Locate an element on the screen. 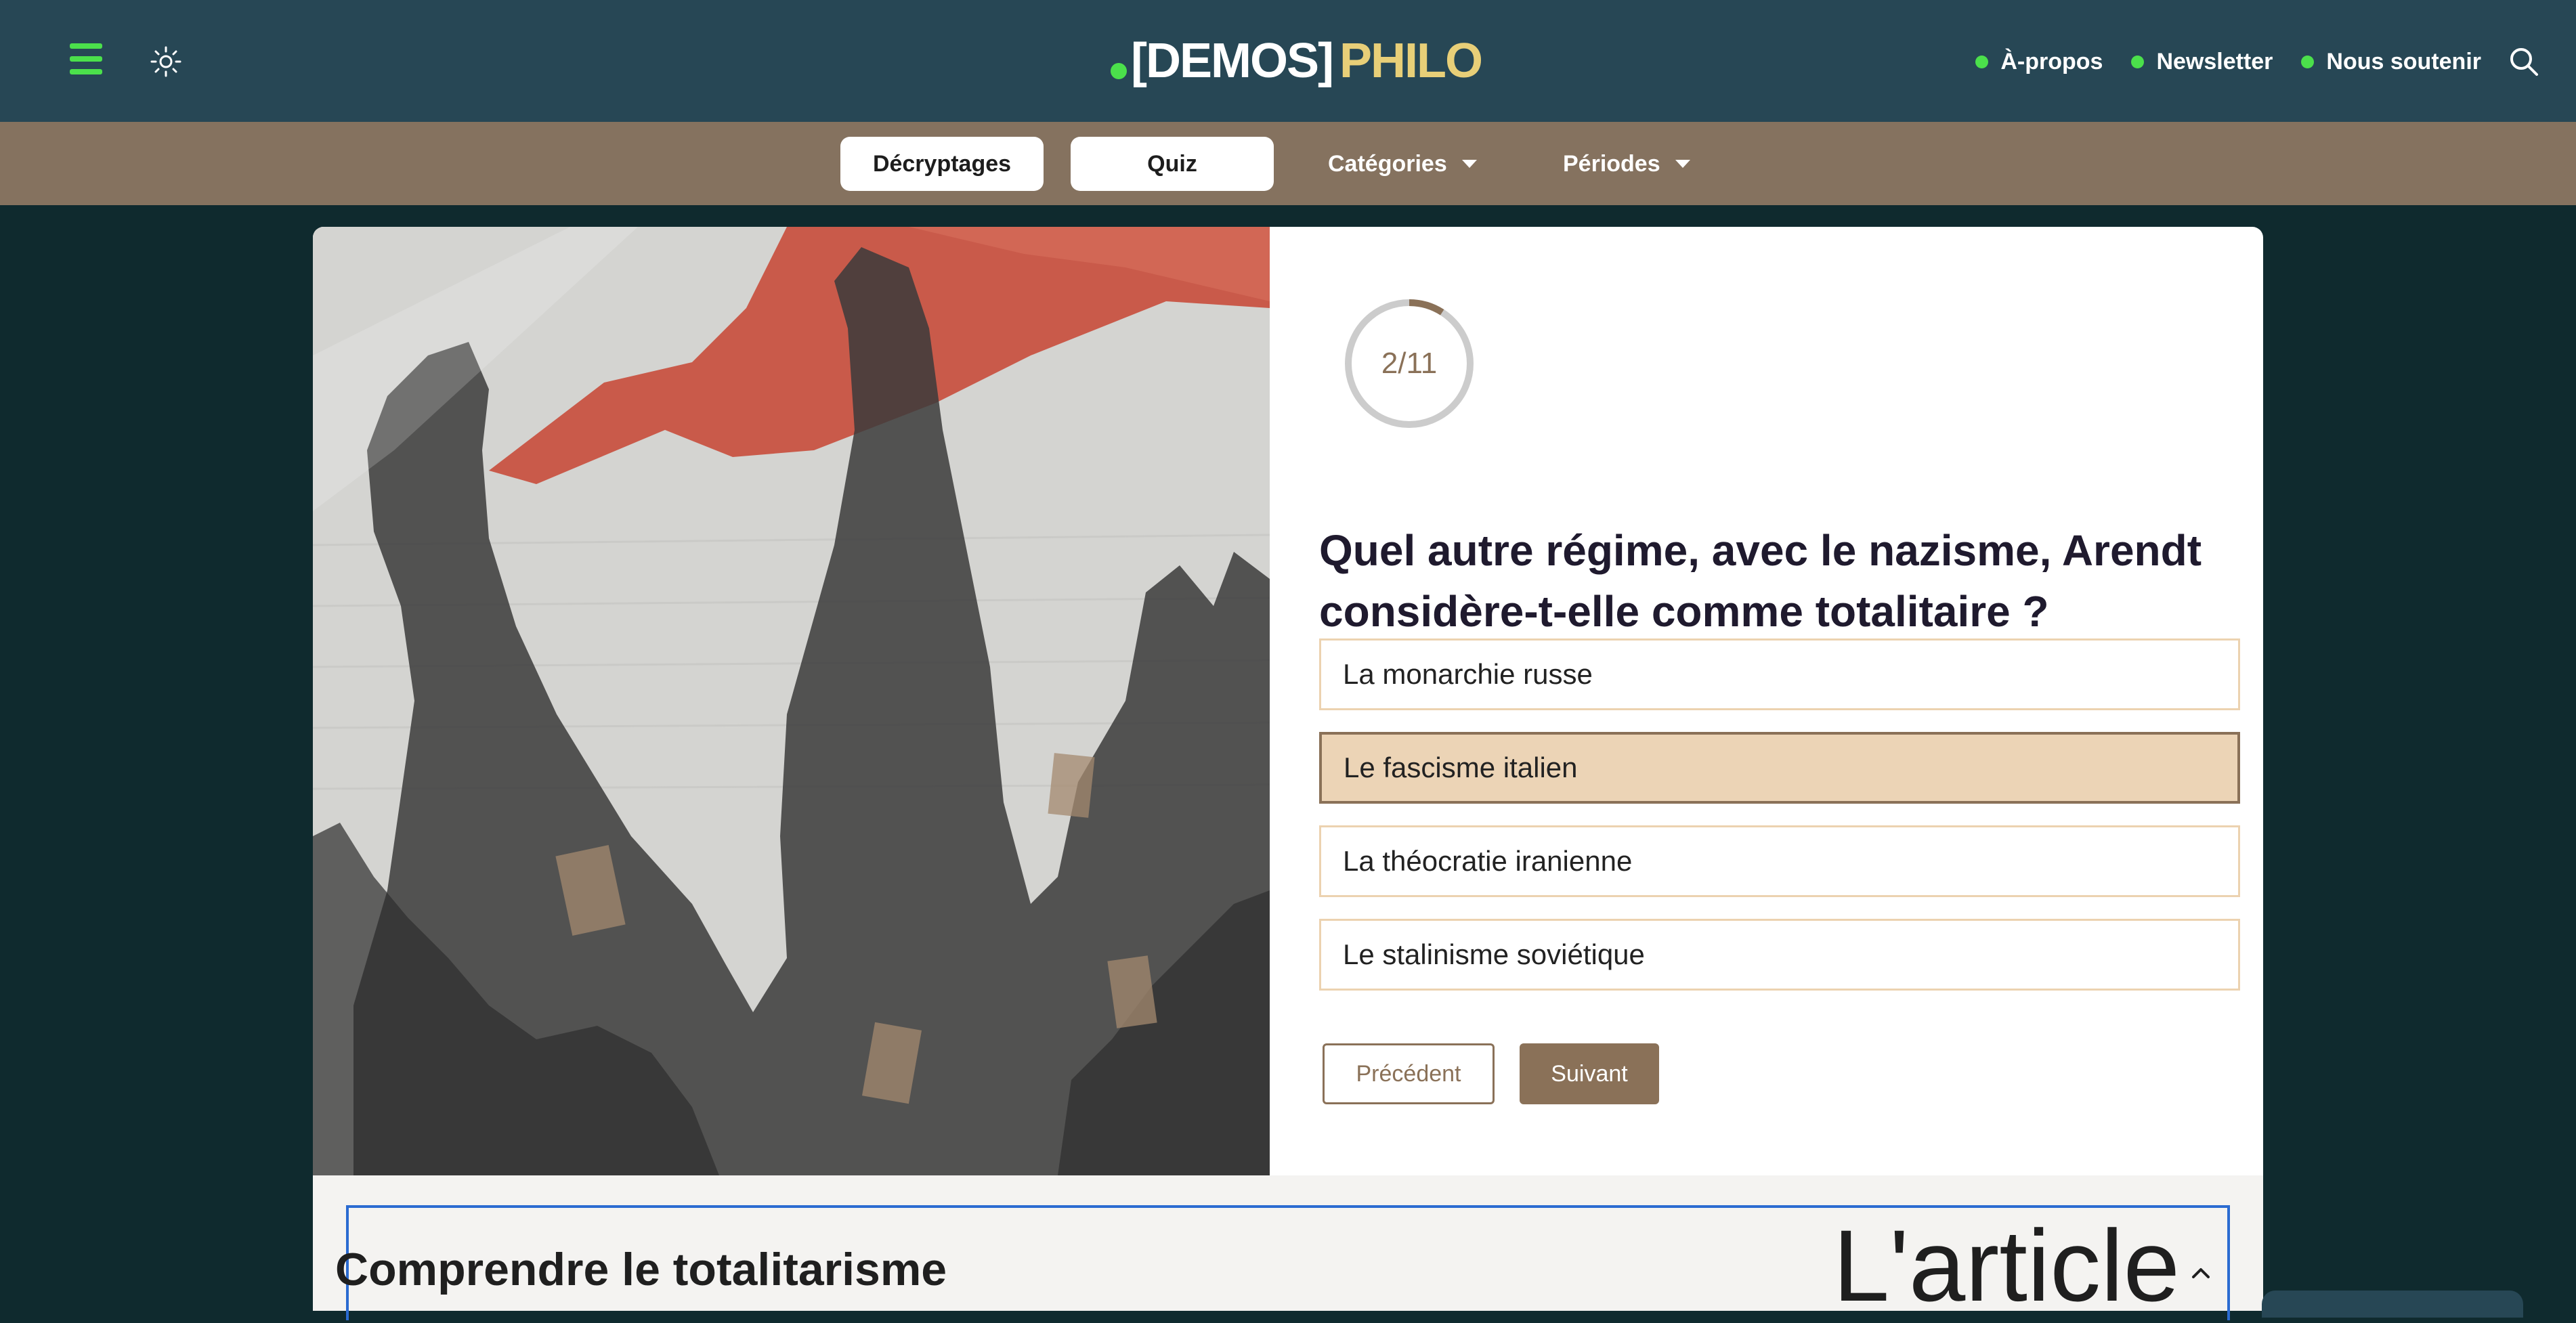 The width and height of the screenshot is (2576, 1323). article-title: Comprendre le totalitarisme is located at coordinates (641, 1270).